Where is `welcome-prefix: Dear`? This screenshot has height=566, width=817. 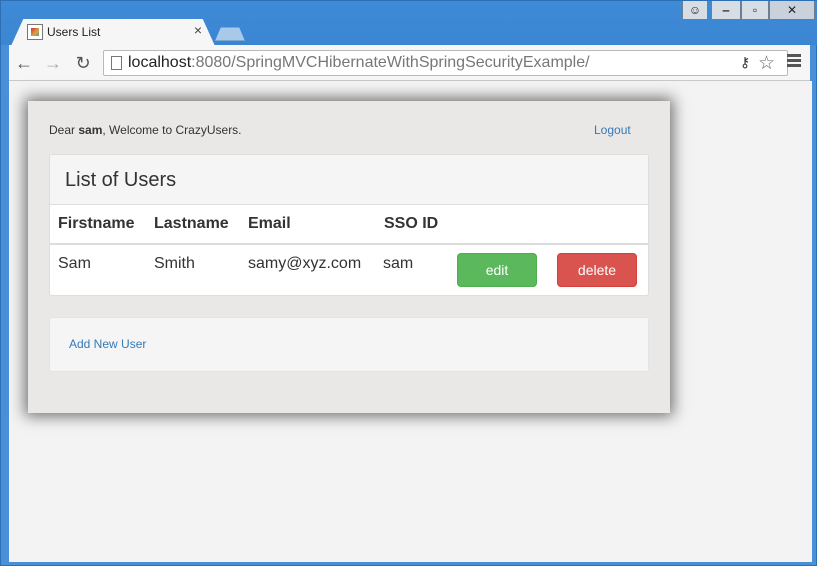 welcome-prefix: Dear is located at coordinates (64, 130).